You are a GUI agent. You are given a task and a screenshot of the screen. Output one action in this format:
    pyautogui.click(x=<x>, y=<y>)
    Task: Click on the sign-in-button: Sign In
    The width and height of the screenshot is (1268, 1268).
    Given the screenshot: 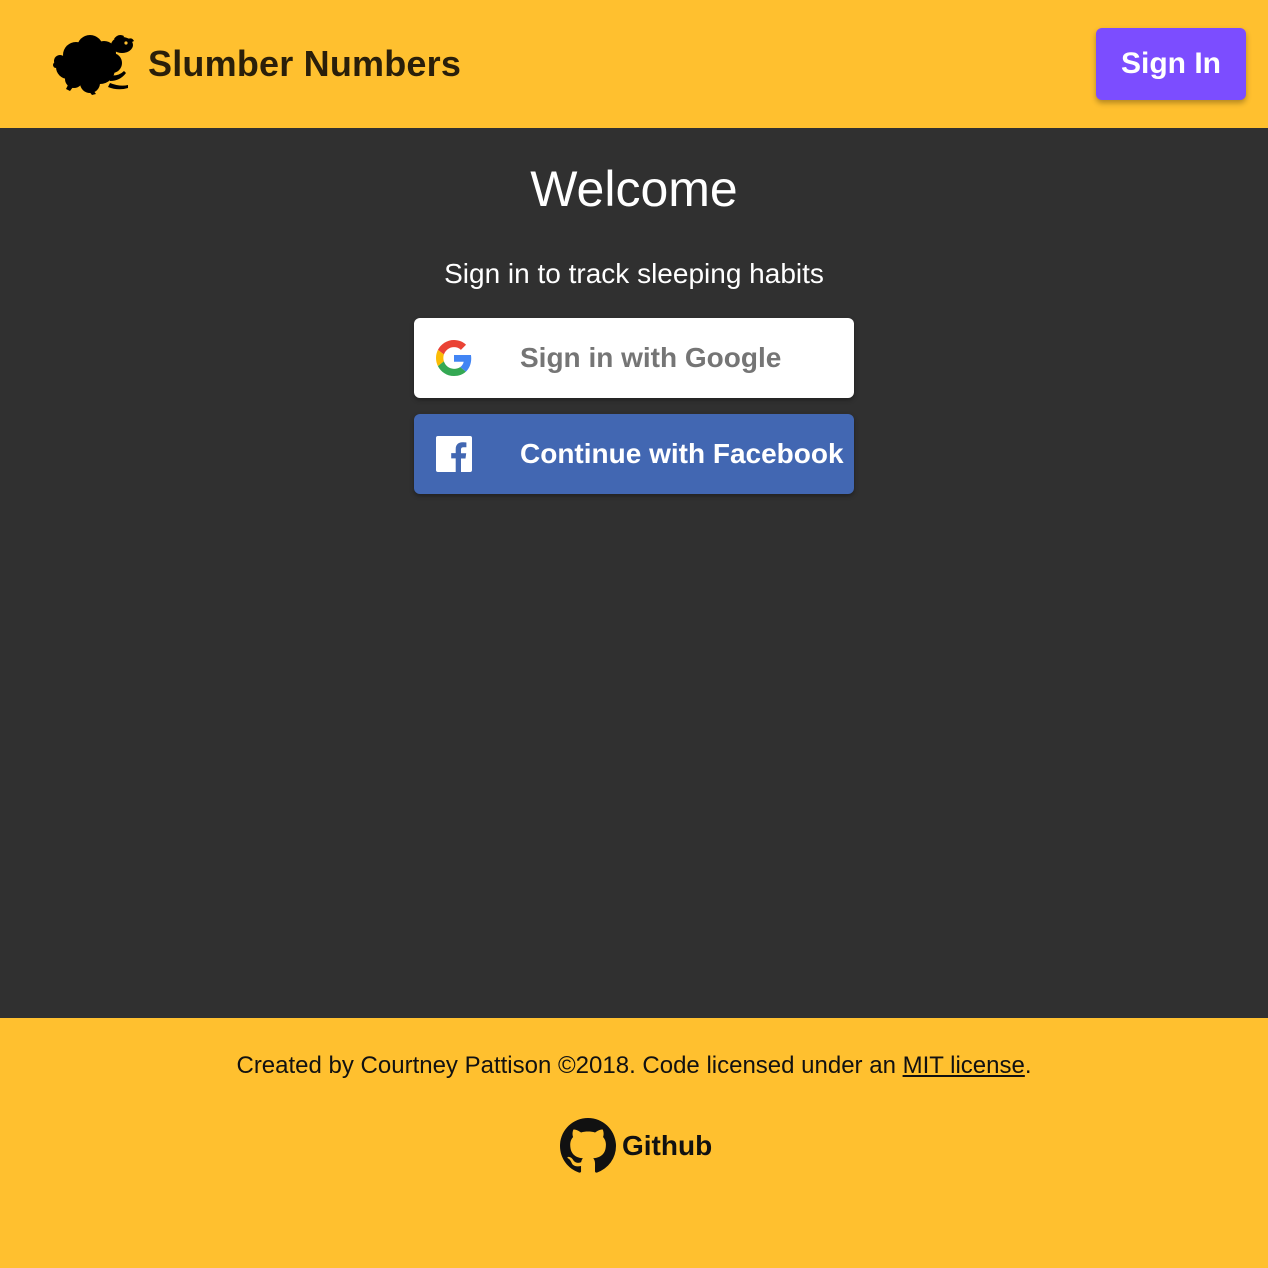 What is the action you would take?
    pyautogui.click(x=1171, y=64)
    